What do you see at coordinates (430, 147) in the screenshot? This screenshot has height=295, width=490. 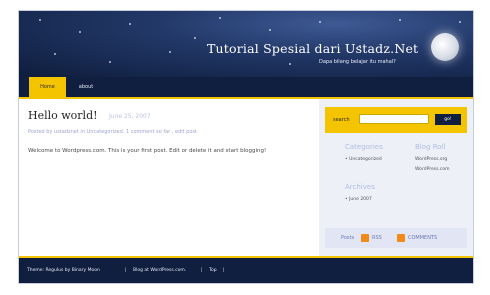 I see `blogroll-title: Blog Roll` at bounding box center [430, 147].